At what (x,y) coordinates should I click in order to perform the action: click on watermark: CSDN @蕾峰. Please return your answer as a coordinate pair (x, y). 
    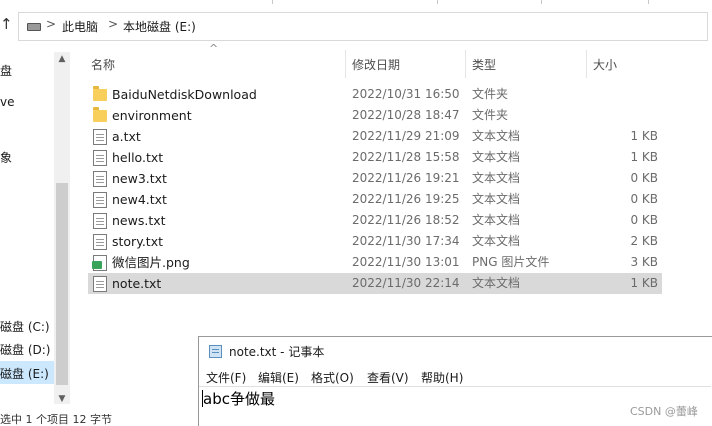
    Looking at the image, I should click on (664, 411).